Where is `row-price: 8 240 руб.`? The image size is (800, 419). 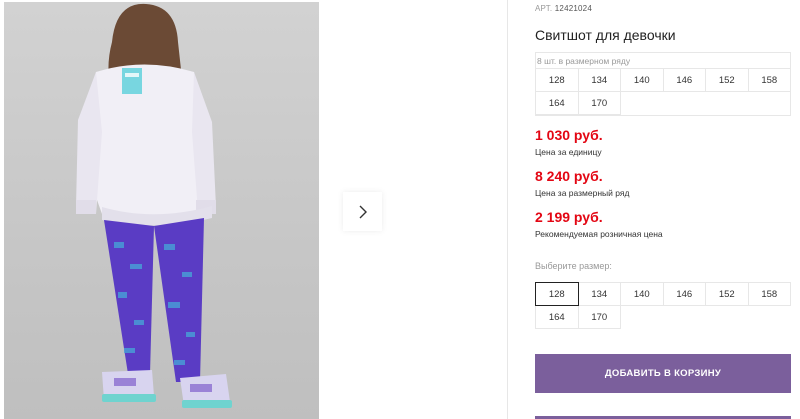
row-price: 8 240 руб. is located at coordinates (569, 176).